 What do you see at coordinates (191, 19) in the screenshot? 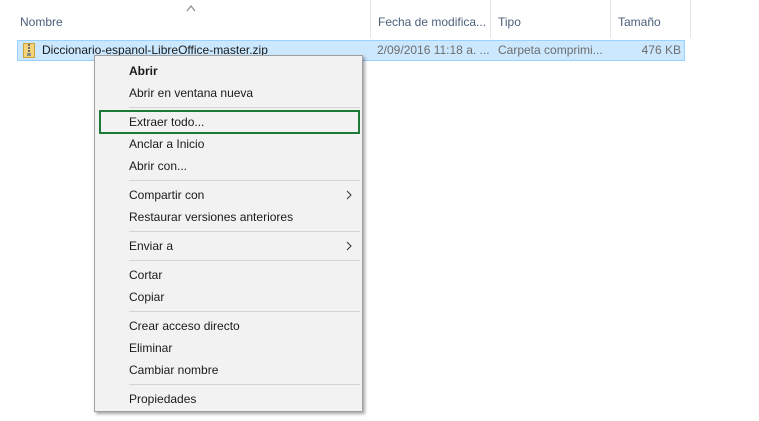
I see `column-header-name: Nombre` at bounding box center [191, 19].